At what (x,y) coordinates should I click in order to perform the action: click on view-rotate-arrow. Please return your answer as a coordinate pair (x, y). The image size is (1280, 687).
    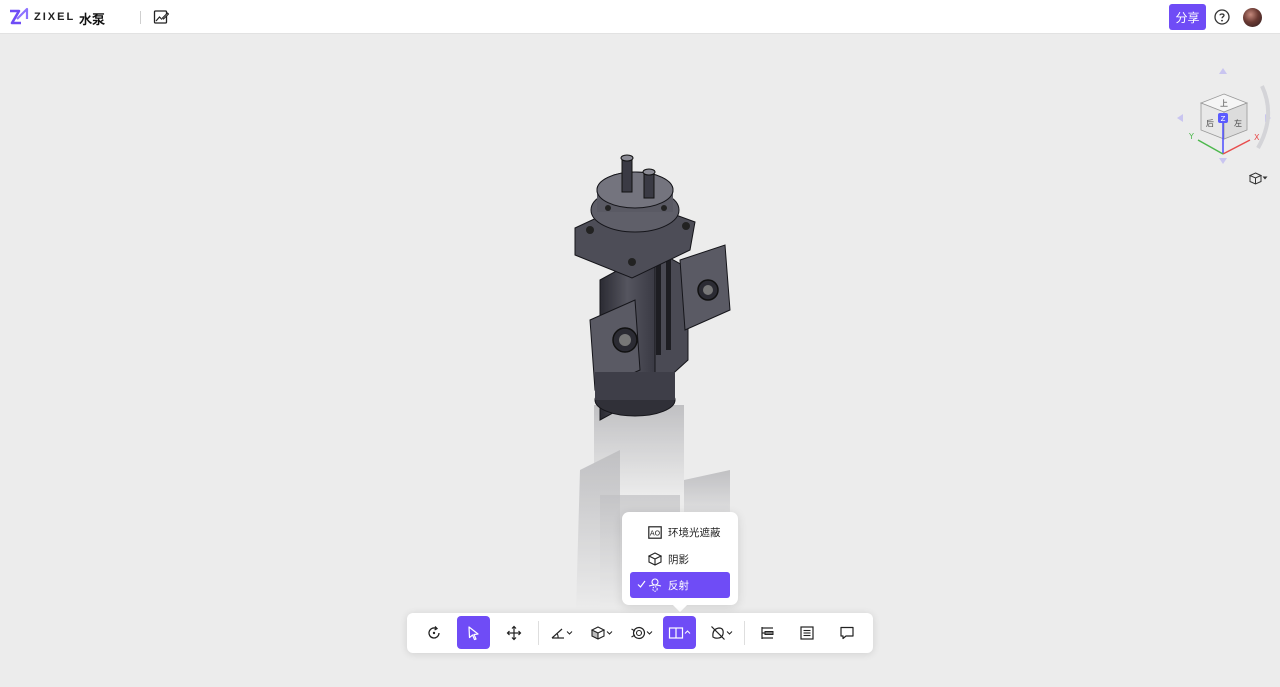
    Looking at the image, I should click on (1263, 117).